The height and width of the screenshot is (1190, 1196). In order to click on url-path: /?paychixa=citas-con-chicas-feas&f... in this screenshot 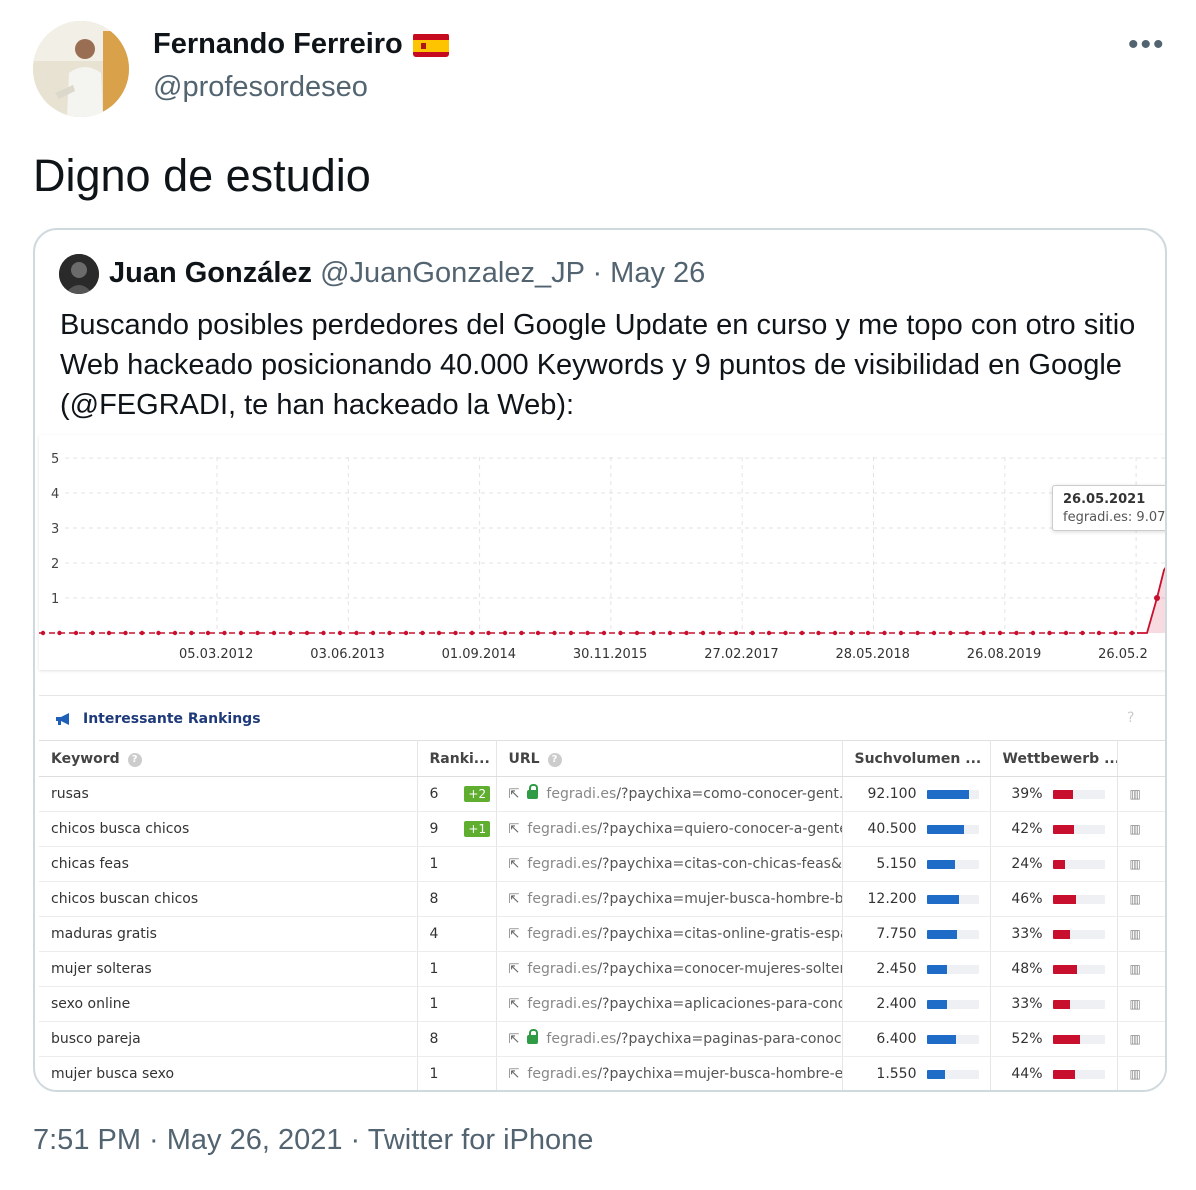, I will do `click(719, 864)`.